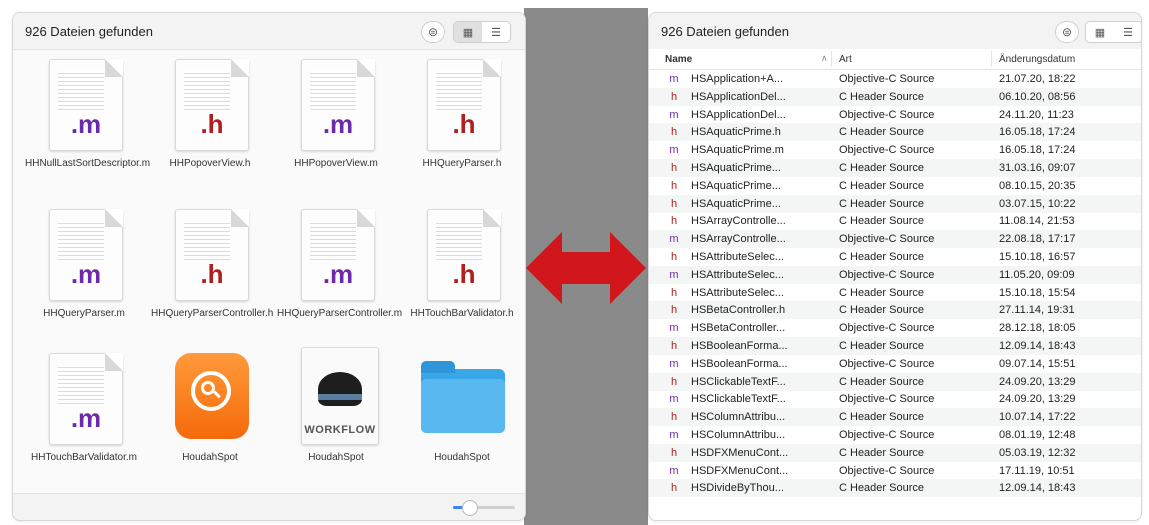  I want to click on file-icon-item: .h HHQueryParserController.h, so click(210, 278).